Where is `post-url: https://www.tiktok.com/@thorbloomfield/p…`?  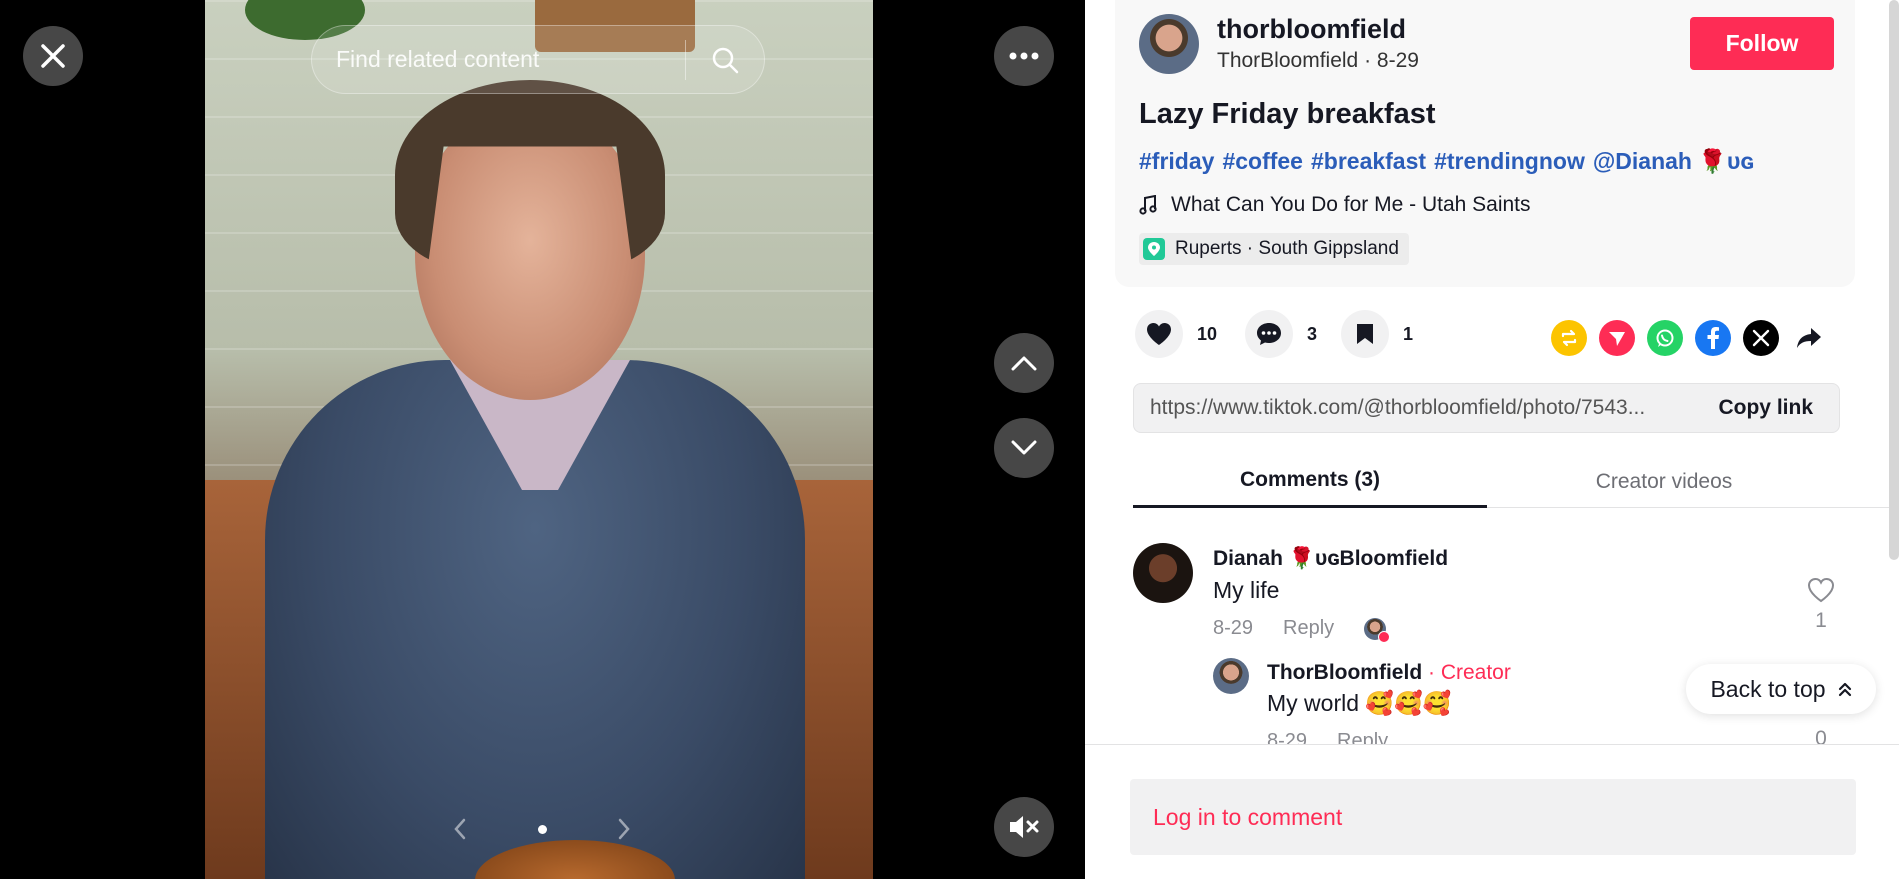 post-url: https://www.tiktok.com/@thorbloomfield/p… is located at coordinates (1413, 408).